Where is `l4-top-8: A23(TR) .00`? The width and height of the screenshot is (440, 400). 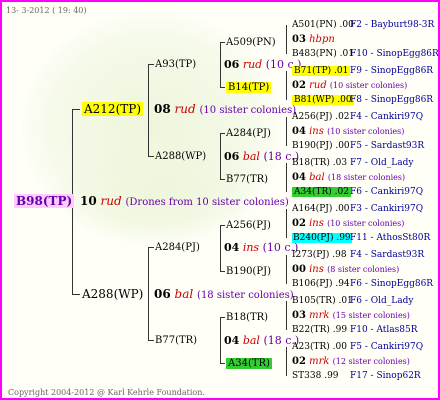
l4-top-8: A23(TR) .00 is located at coordinates (319, 347).